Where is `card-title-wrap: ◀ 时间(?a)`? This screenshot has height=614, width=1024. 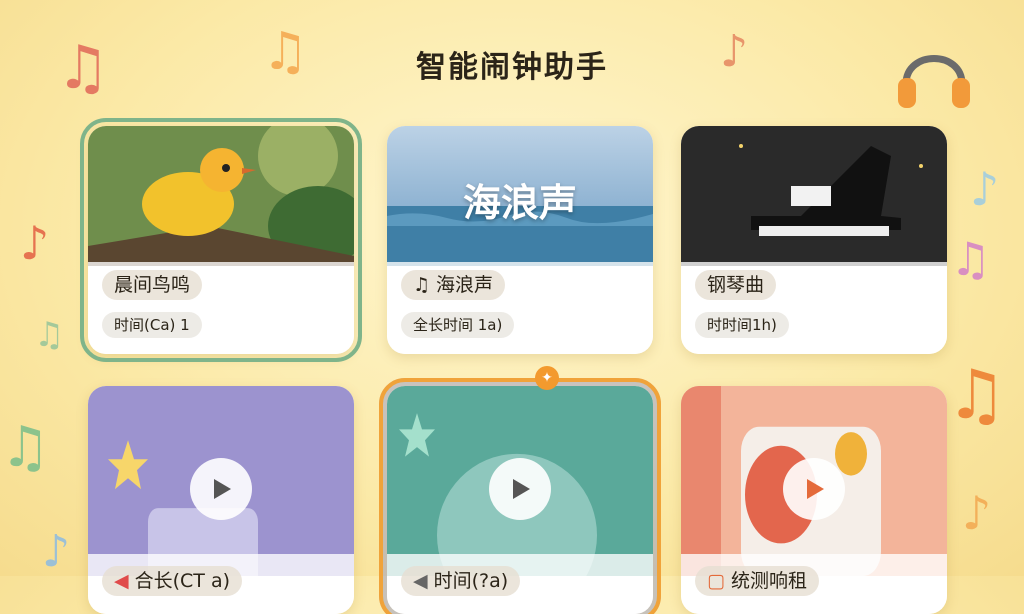 card-title-wrap: ◀ 时间(?a) is located at coordinates (461, 581).